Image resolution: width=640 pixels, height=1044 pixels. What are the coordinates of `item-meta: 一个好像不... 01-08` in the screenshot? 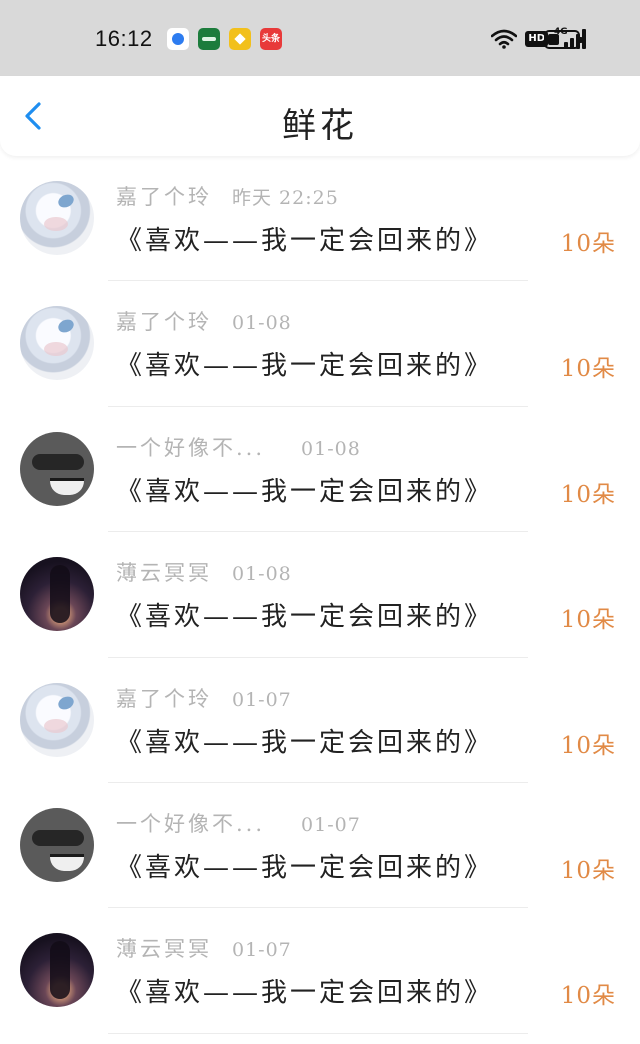 It's located at (238, 447).